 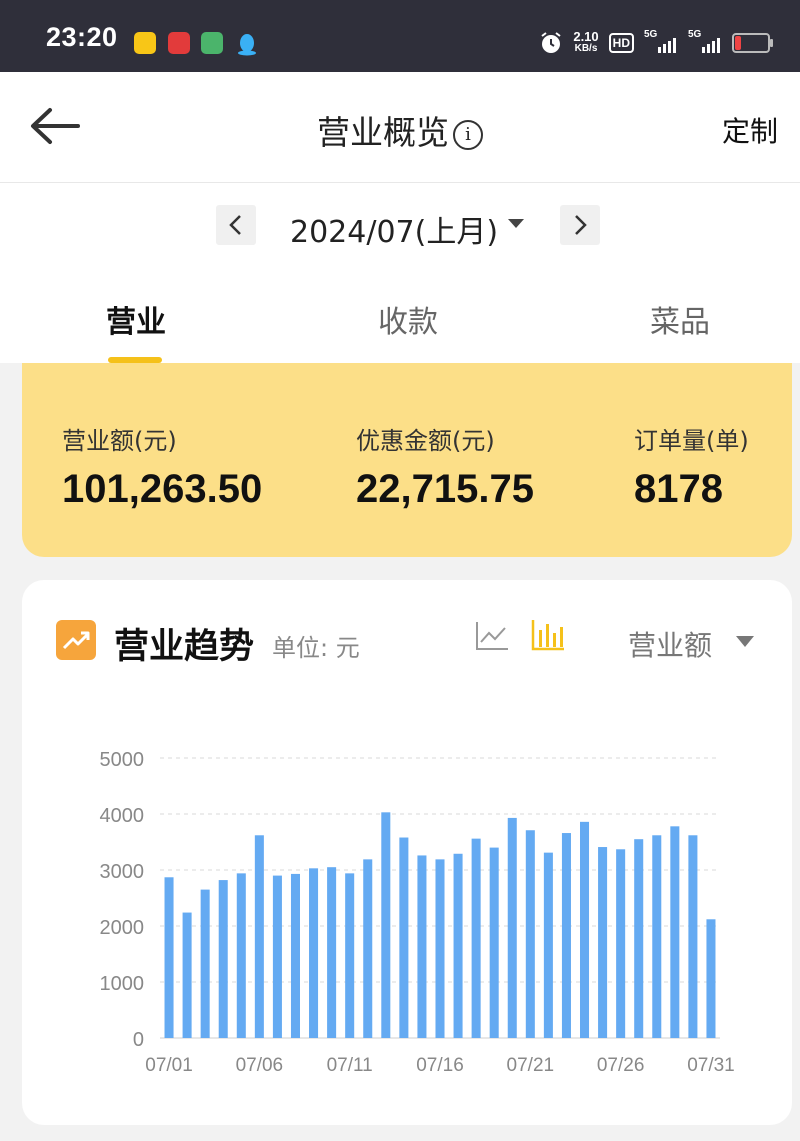 I want to click on page-title: 营业概览 i, so click(x=400, y=130).